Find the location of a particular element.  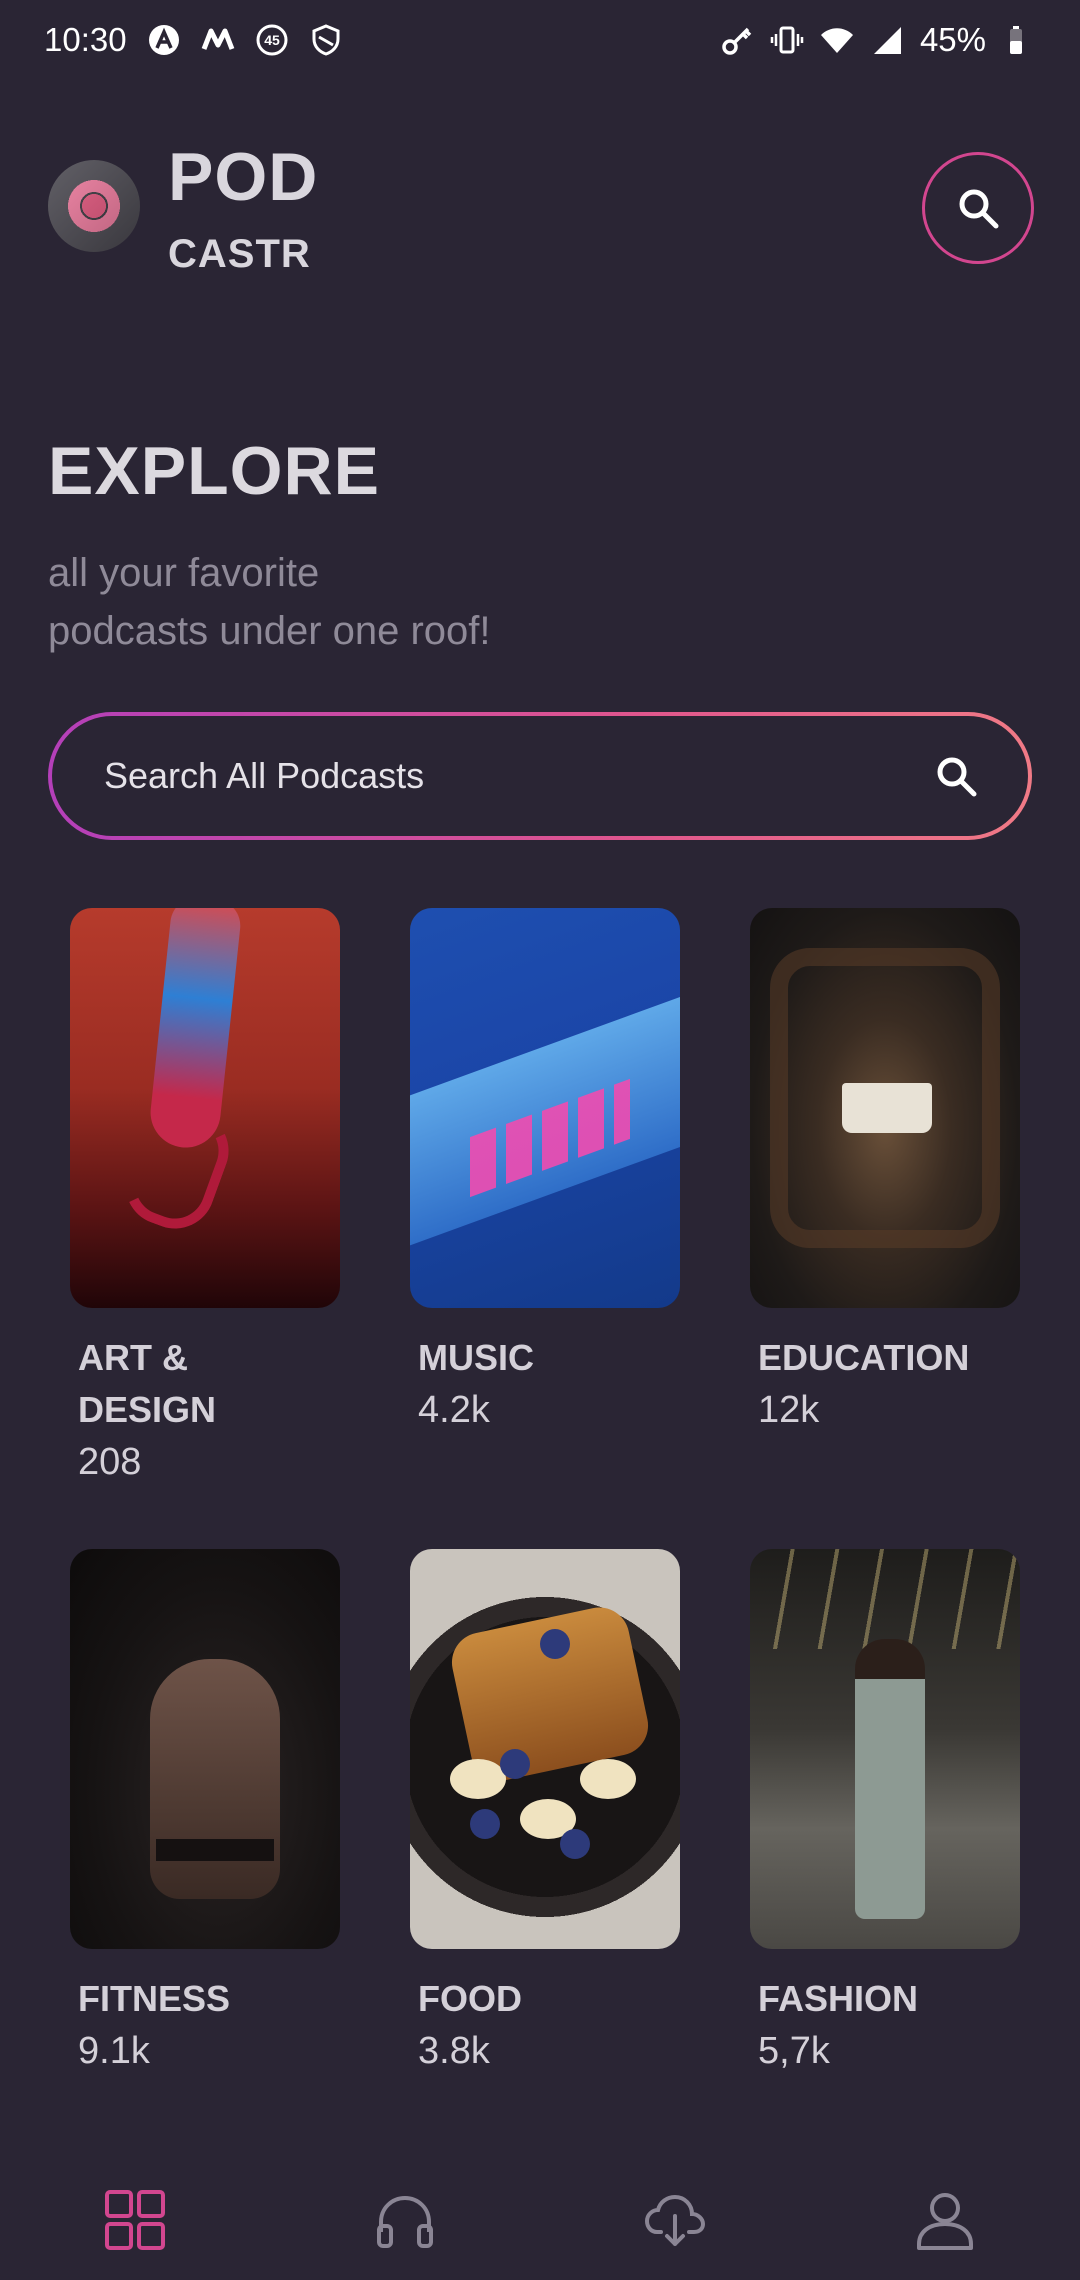

category-count: 5,7k is located at coordinates (794, 2051).